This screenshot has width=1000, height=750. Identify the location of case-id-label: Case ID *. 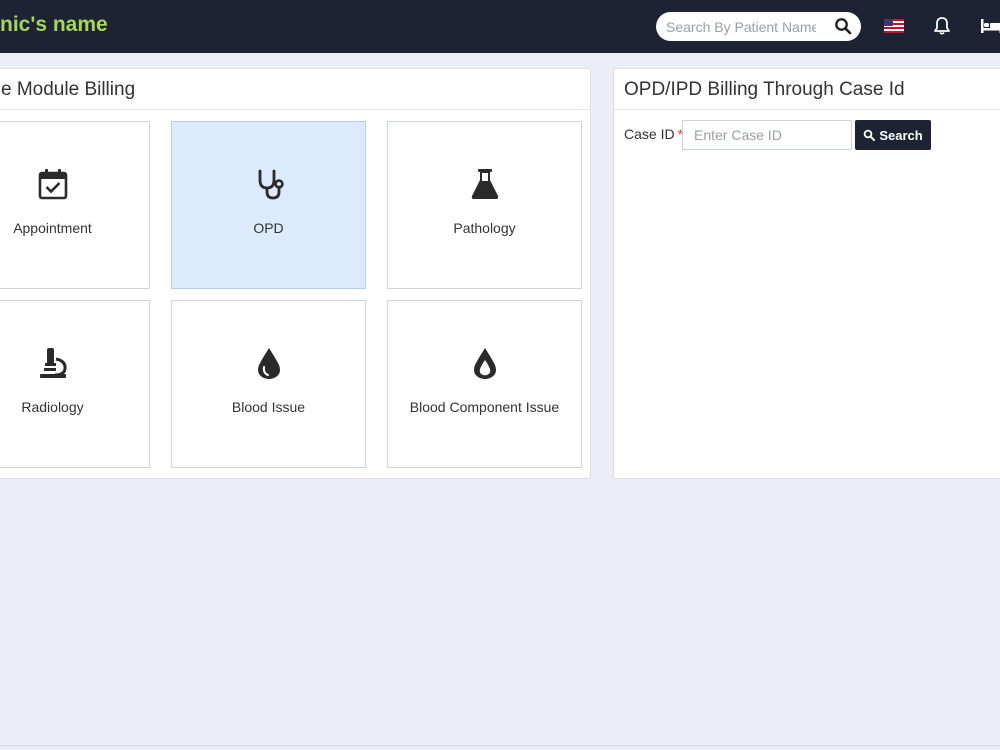
(653, 134).